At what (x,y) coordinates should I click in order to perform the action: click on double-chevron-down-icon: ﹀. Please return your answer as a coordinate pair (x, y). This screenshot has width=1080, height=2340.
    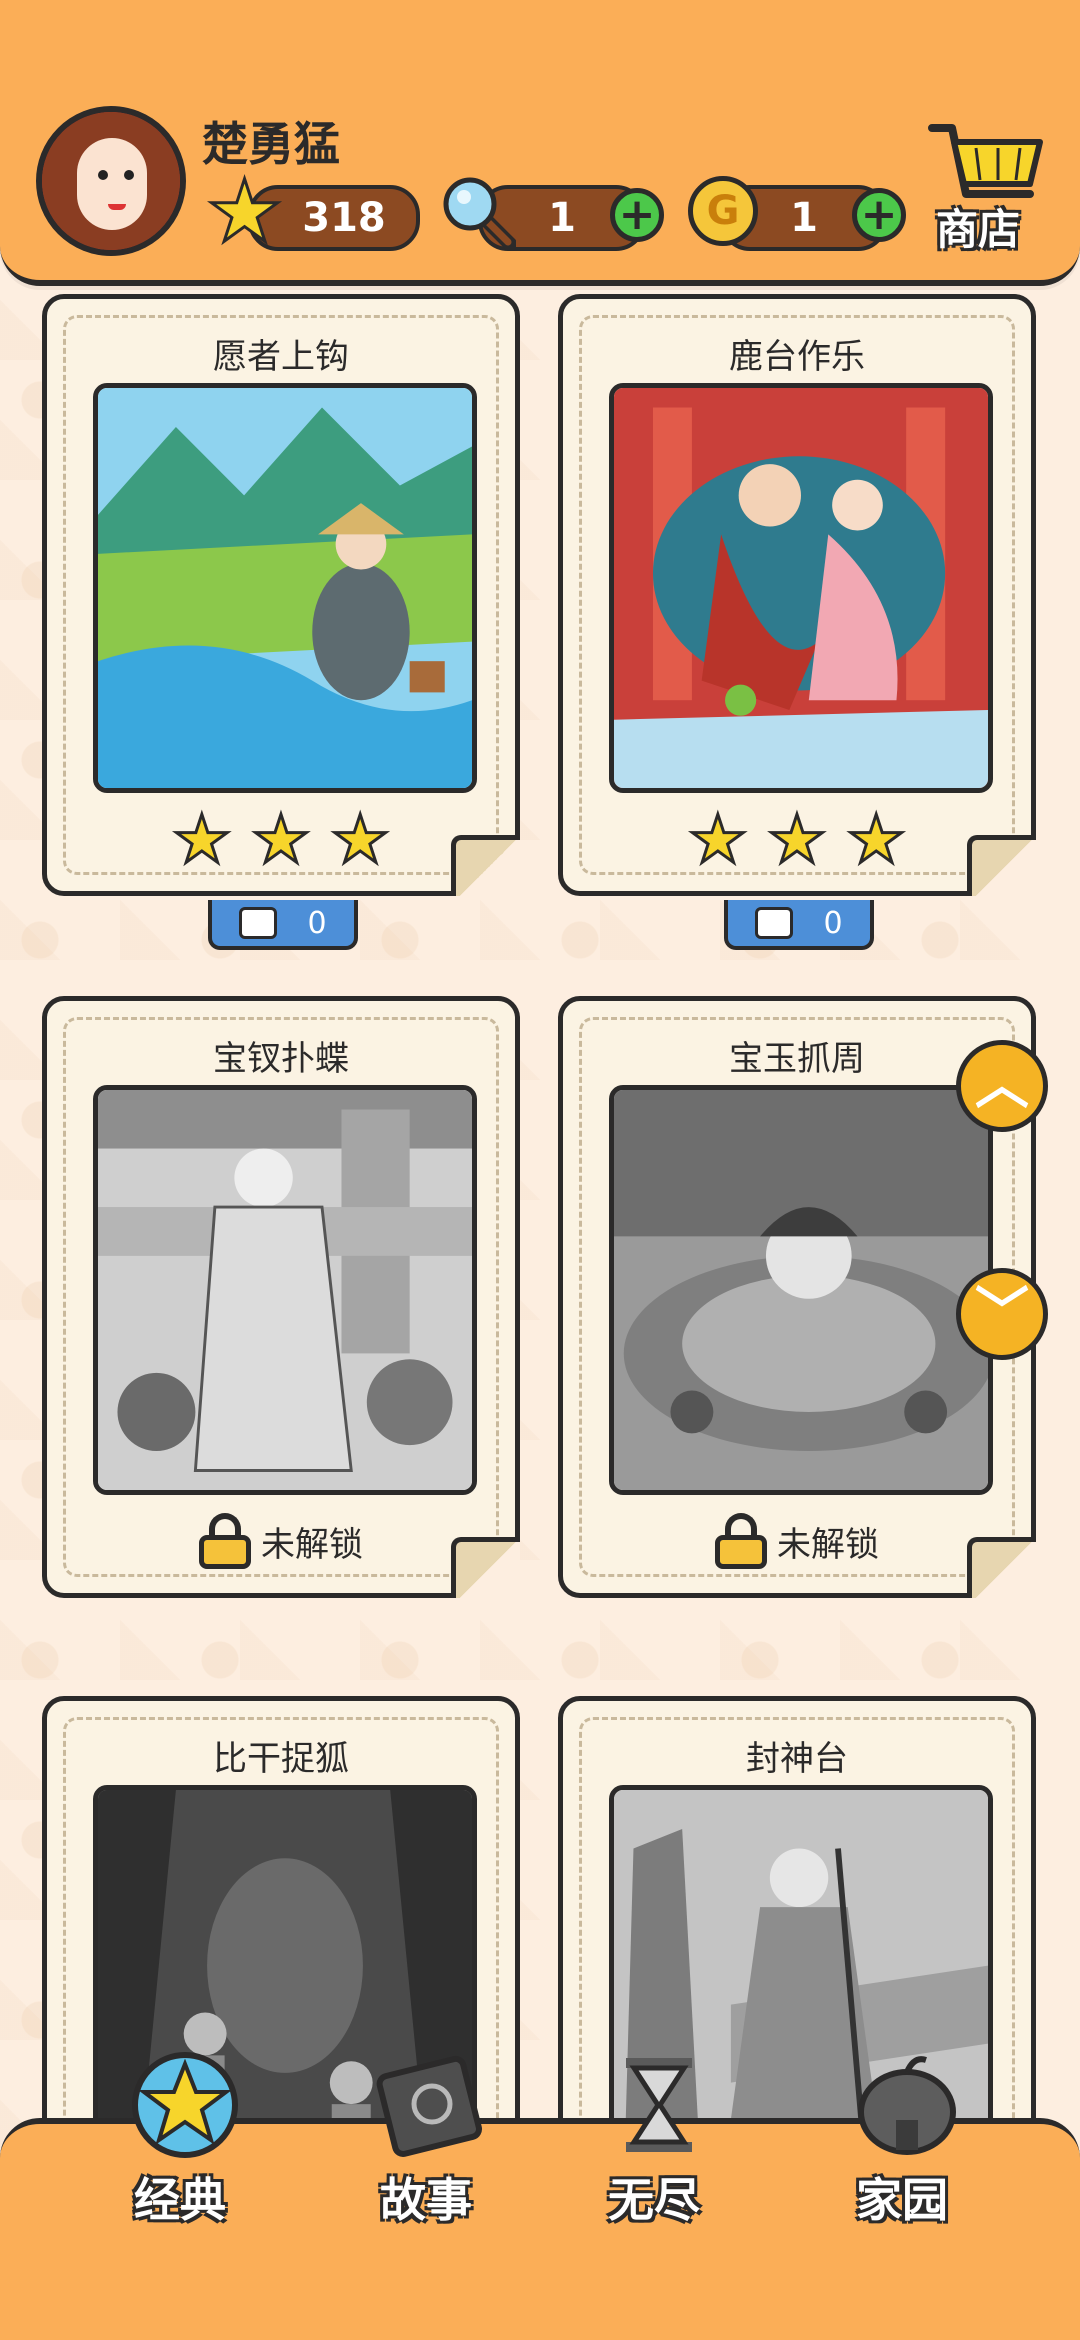
    Looking at the image, I should click on (1002, 1312).